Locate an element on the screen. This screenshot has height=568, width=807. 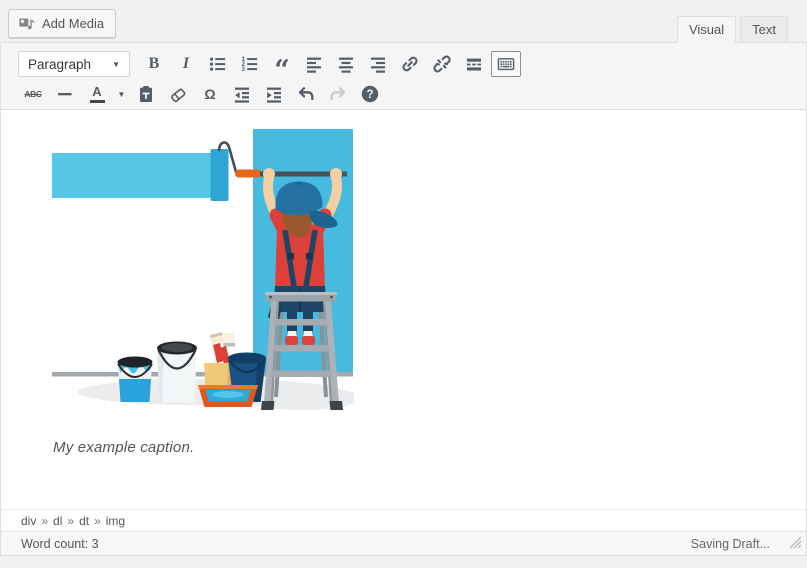
clear-formatting-button is located at coordinates (178, 94).